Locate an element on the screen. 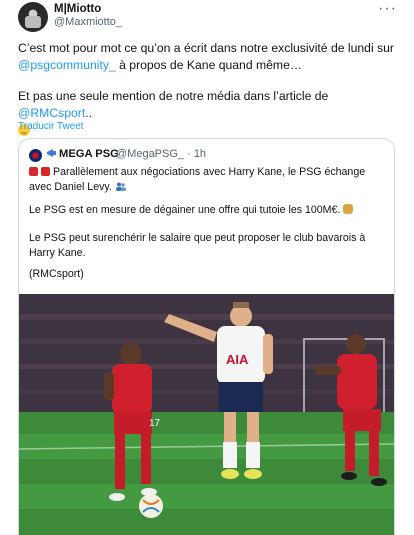 This screenshot has height=535, width=414. translate-link: Traducir Tweet is located at coordinates (51, 126).